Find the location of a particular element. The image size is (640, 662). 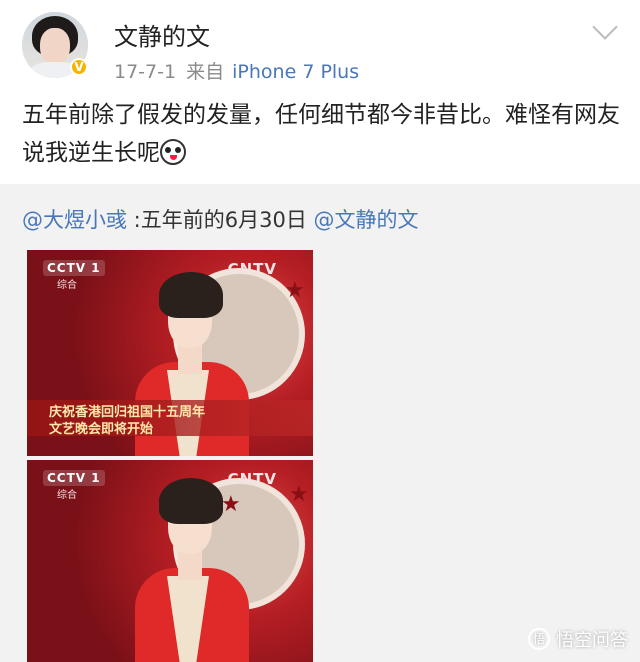

repost-image-1: ★ CCTV 1 综合 CNTV 庆祝香港回归祖国十五周年 文艺晚会即将开始 is located at coordinates (170, 353).